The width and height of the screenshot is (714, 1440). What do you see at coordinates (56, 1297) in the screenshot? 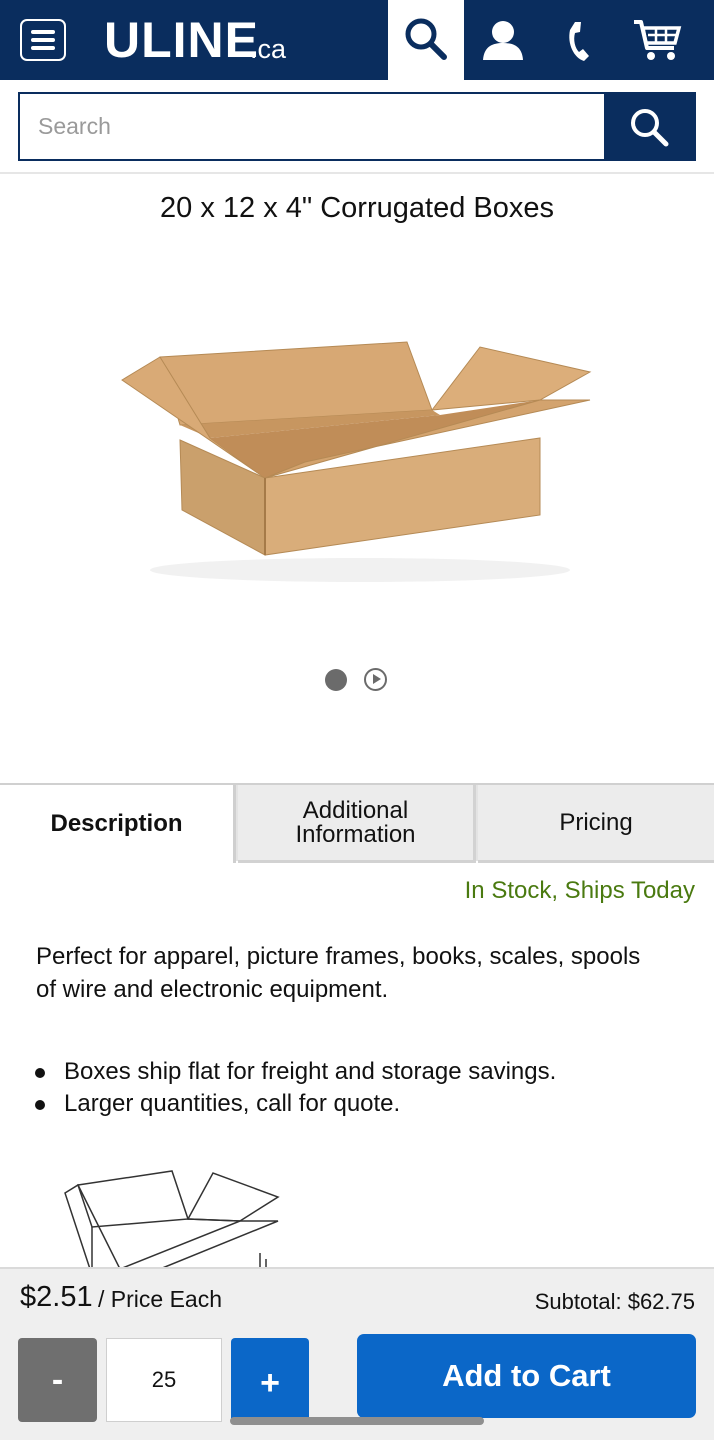
I see `unit-price: $2.51` at bounding box center [56, 1297].